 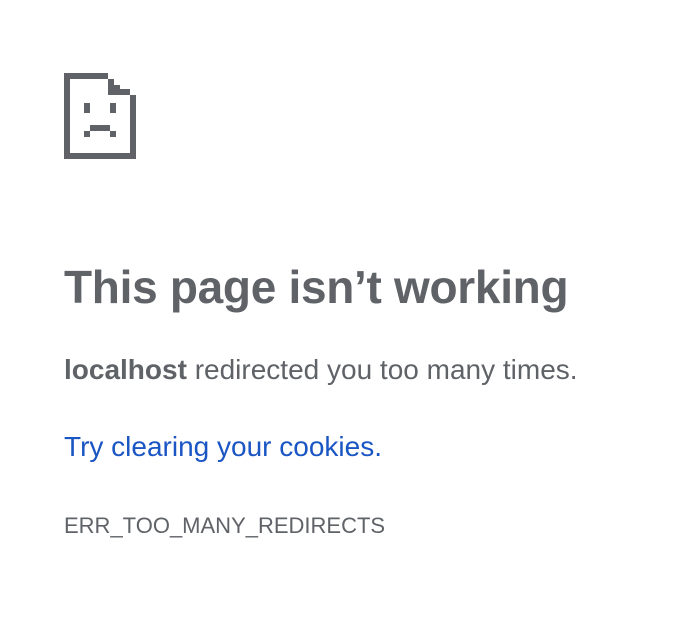 What do you see at coordinates (125, 369) in the screenshot?
I see `error-host: localhost` at bounding box center [125, 369].